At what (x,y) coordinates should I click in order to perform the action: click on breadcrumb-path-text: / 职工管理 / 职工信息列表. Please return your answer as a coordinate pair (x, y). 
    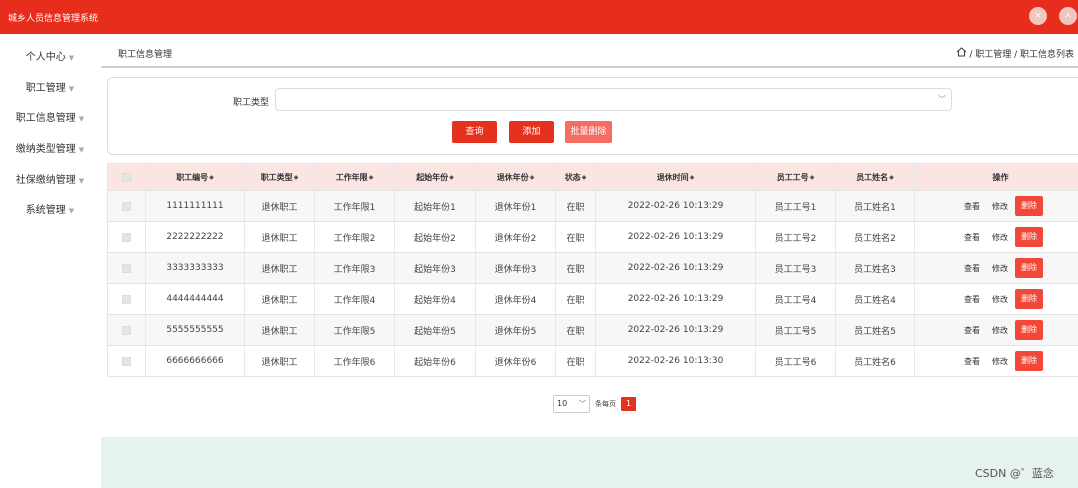
    Looking at the image, I should click on (1021, 55).